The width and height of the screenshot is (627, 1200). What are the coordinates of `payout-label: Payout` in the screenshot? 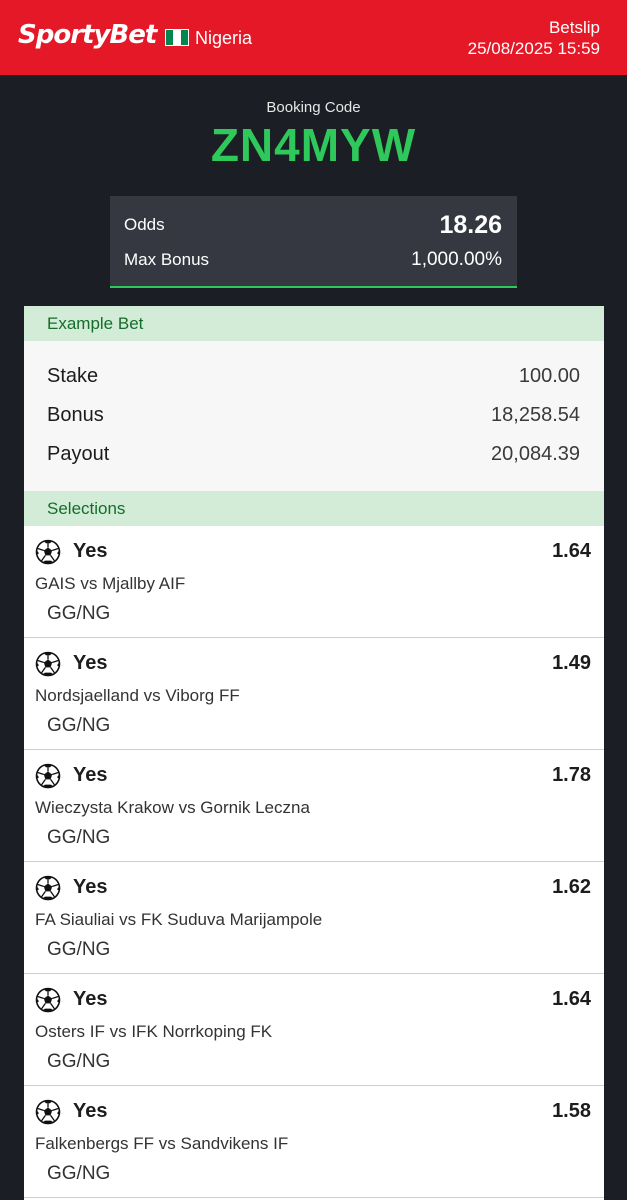 It's located at (78, 454).